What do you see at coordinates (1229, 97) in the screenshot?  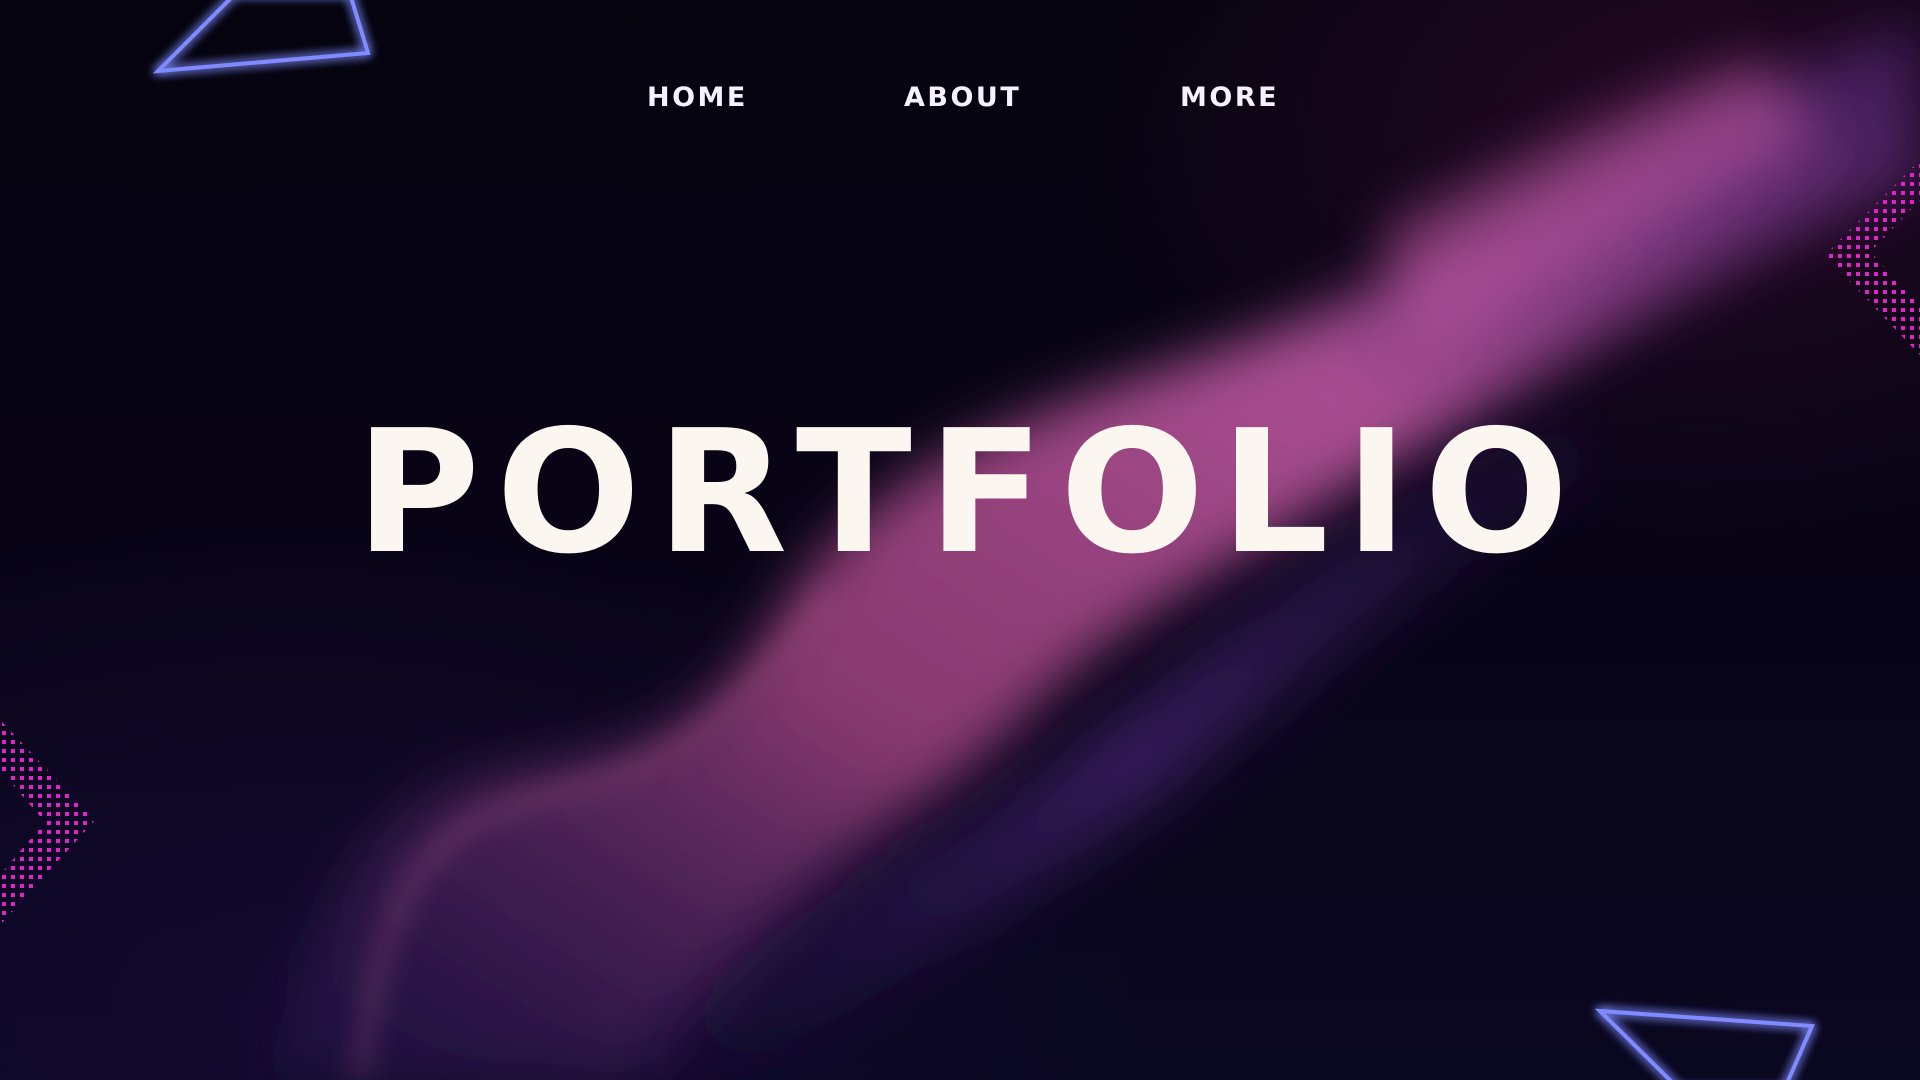 I see `nav-more-link: MORE` at bounding box center [1229, 97].